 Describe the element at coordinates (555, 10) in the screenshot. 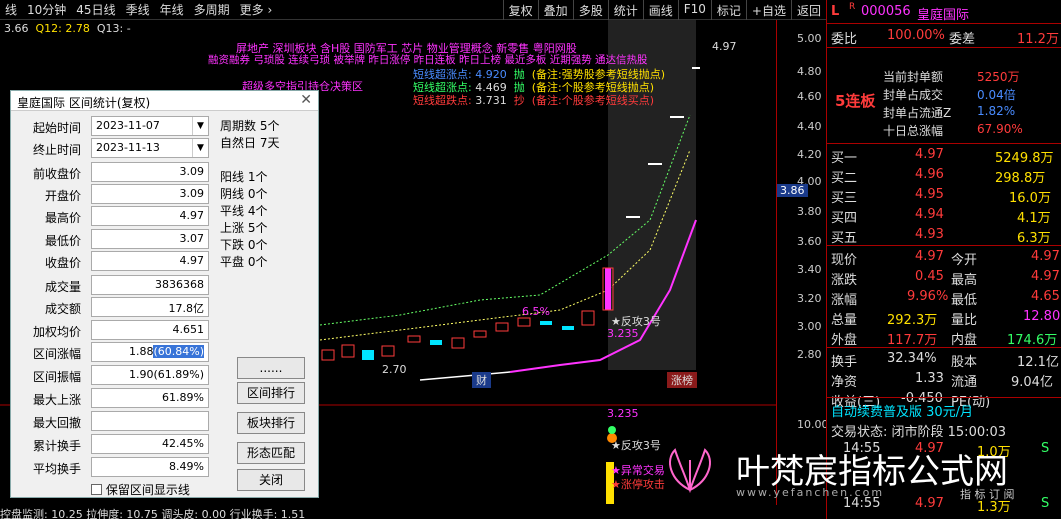

I see `overlay-button: 叠加` at that location.